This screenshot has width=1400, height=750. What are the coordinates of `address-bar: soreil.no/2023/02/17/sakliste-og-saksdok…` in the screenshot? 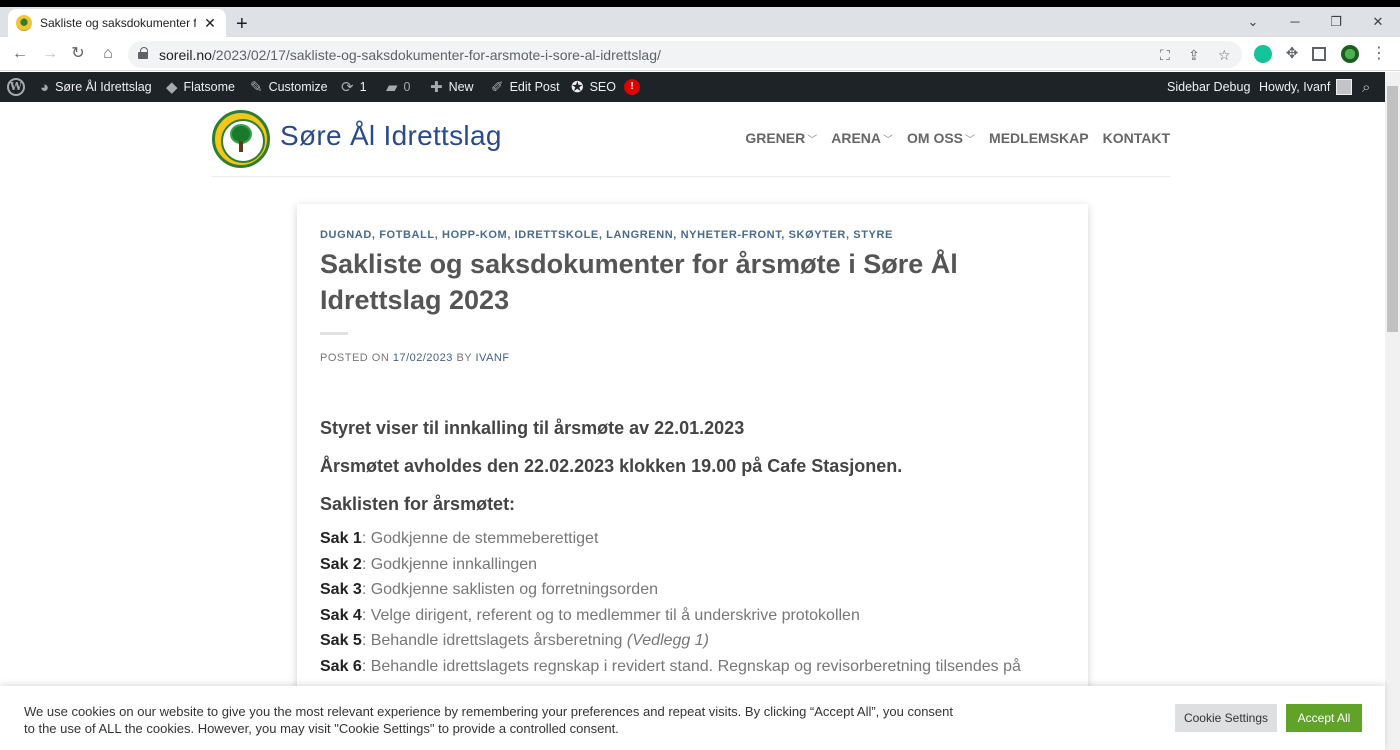 It's located at (685, 54).